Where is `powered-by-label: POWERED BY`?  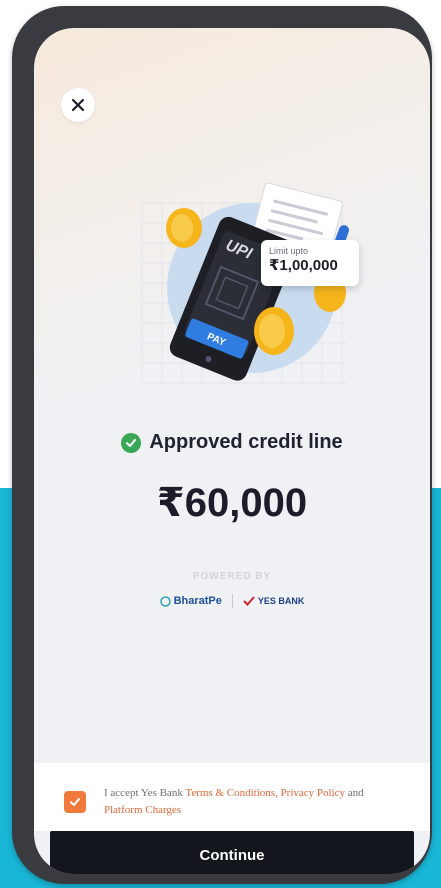 powered-by-label: POWERED BY is located at coordinates (232, 576).